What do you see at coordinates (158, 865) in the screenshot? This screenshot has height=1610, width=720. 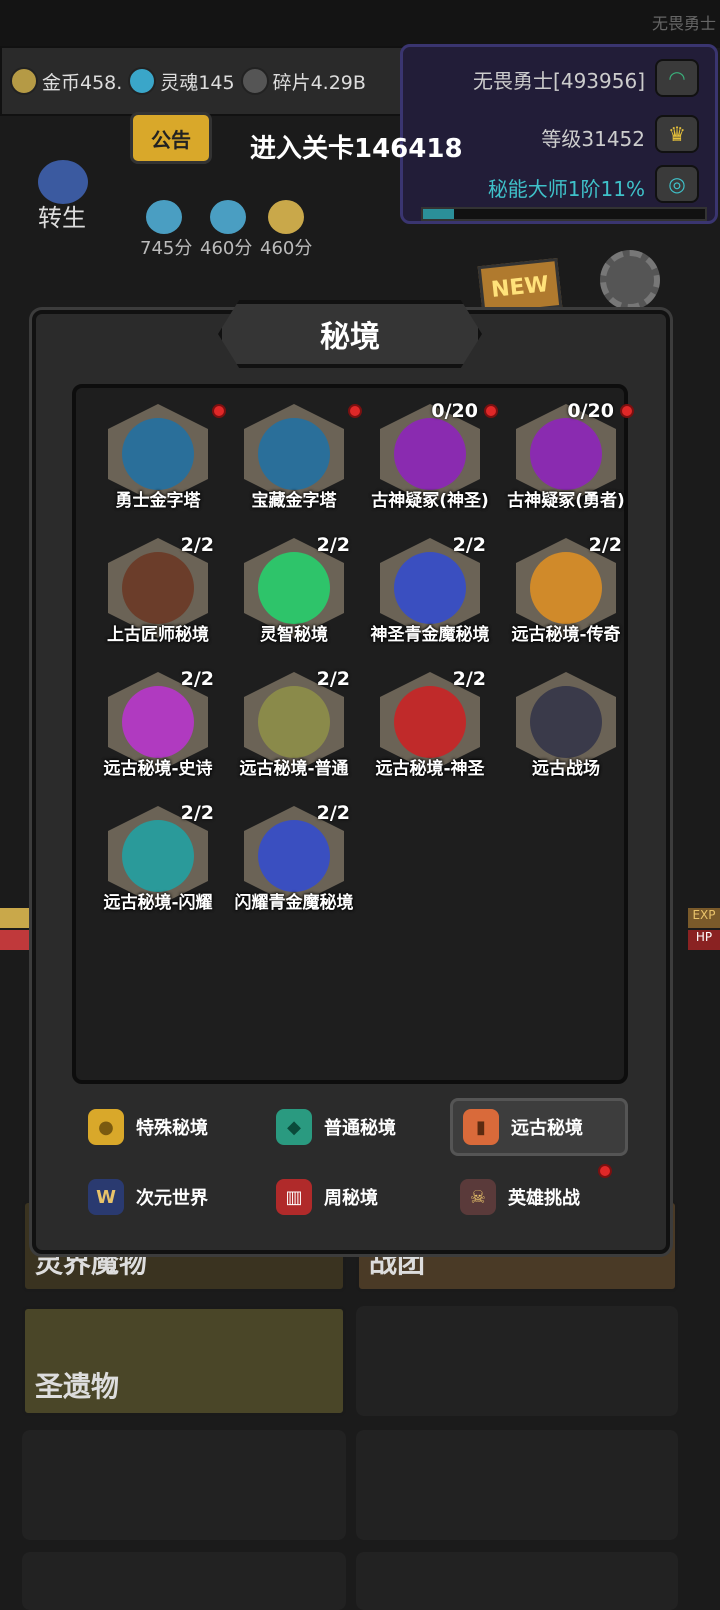 I see `dungeon-tile: 远古秘境-闪耀 2/2` at bounding box center [158, 865].